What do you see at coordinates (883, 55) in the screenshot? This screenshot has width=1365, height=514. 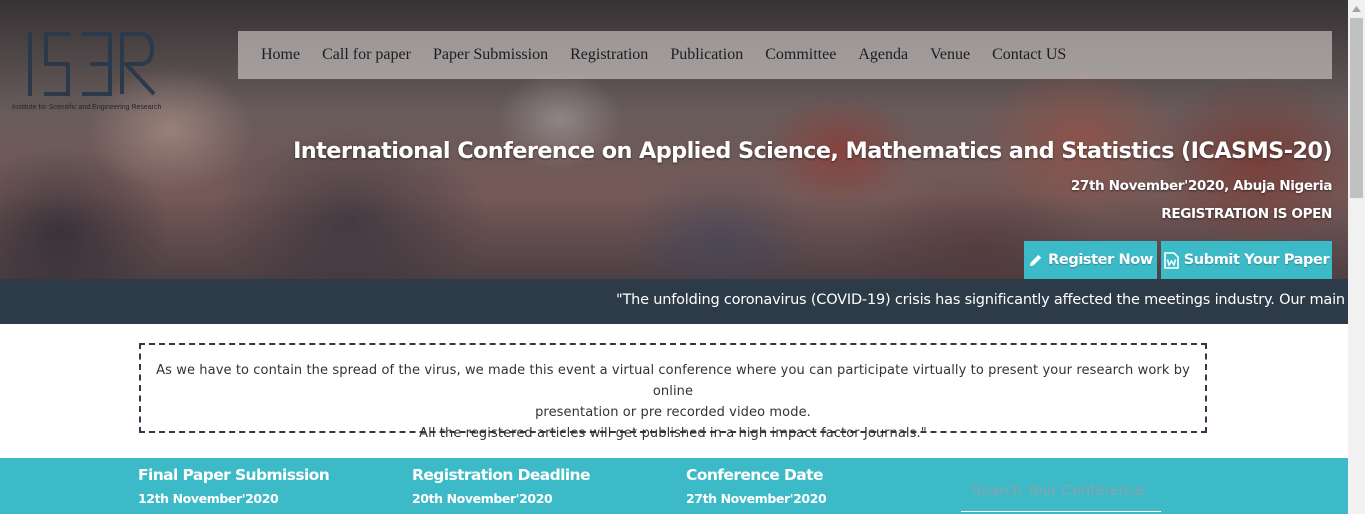 I see `nav-agenda: Agenda` at bounding box center [883, 55].